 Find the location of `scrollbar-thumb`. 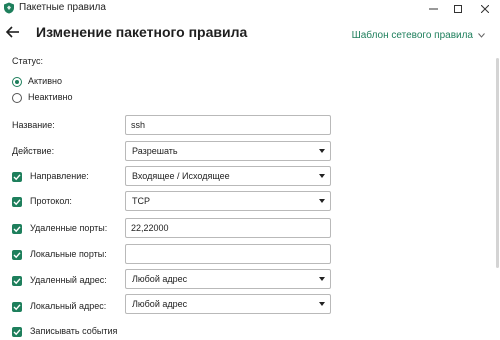

scrollbar-thumb is located at coordinates (497, 163).